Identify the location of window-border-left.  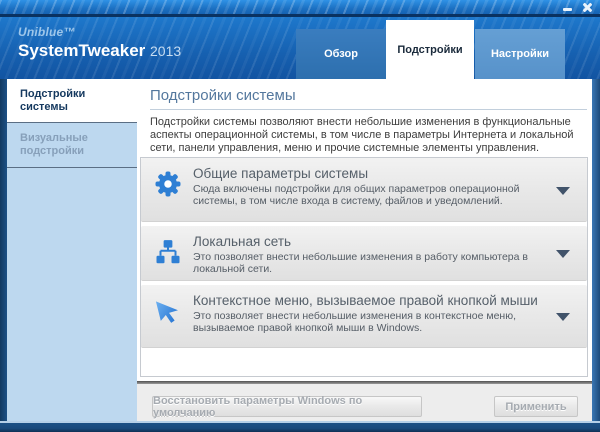
(3, 255).